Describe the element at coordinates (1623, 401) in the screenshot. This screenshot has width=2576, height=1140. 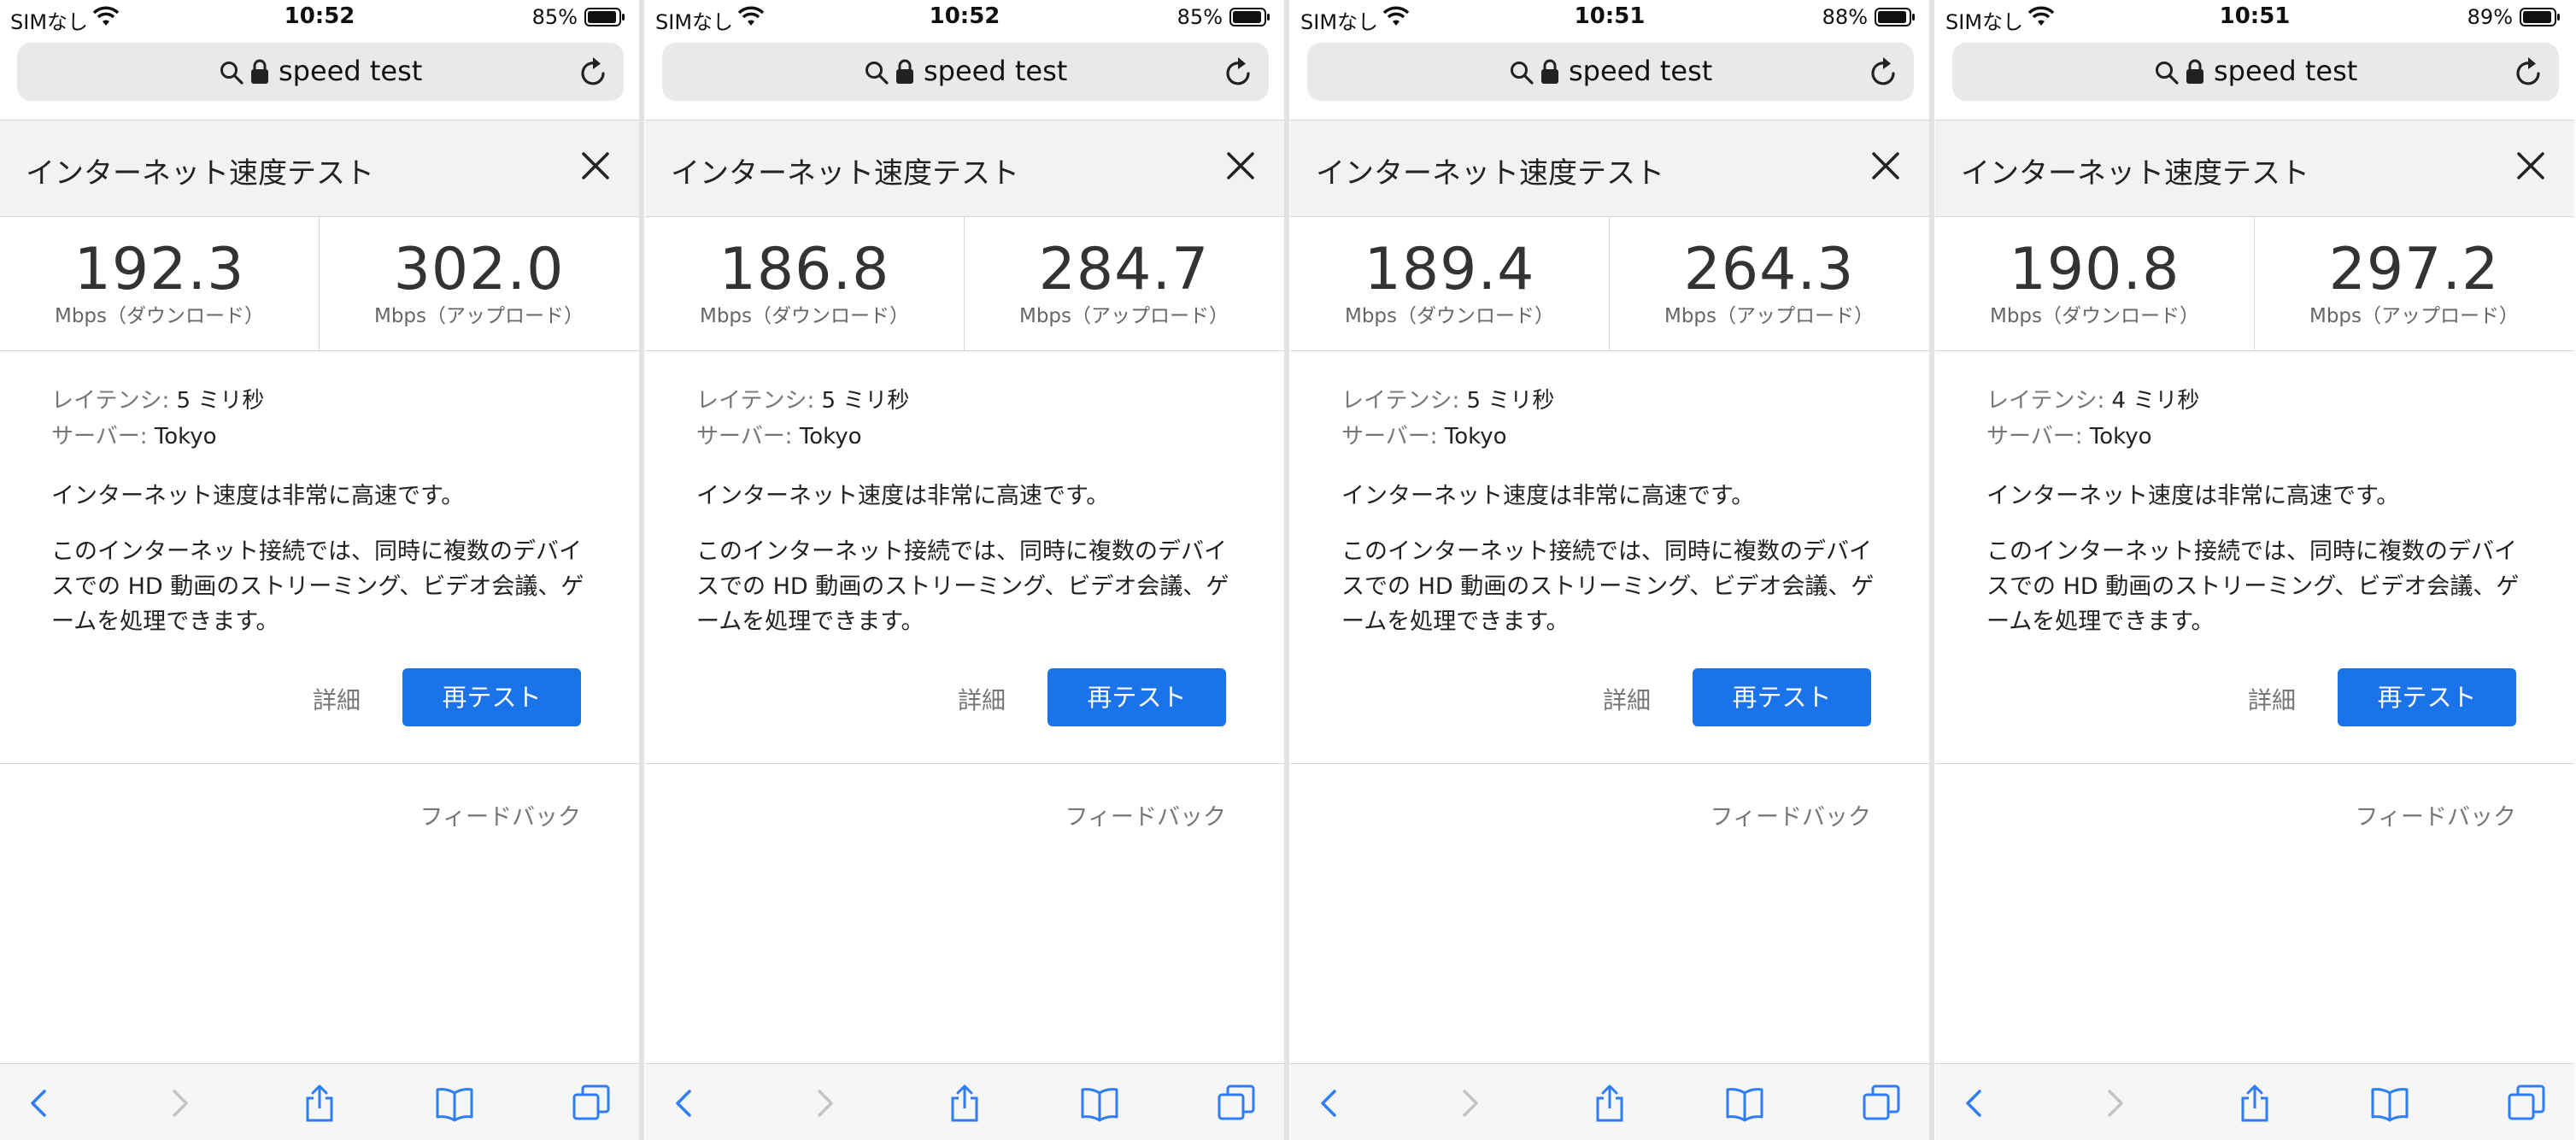
I see `latency-row: レイテンシ: 5 ミリ秒` at that location.